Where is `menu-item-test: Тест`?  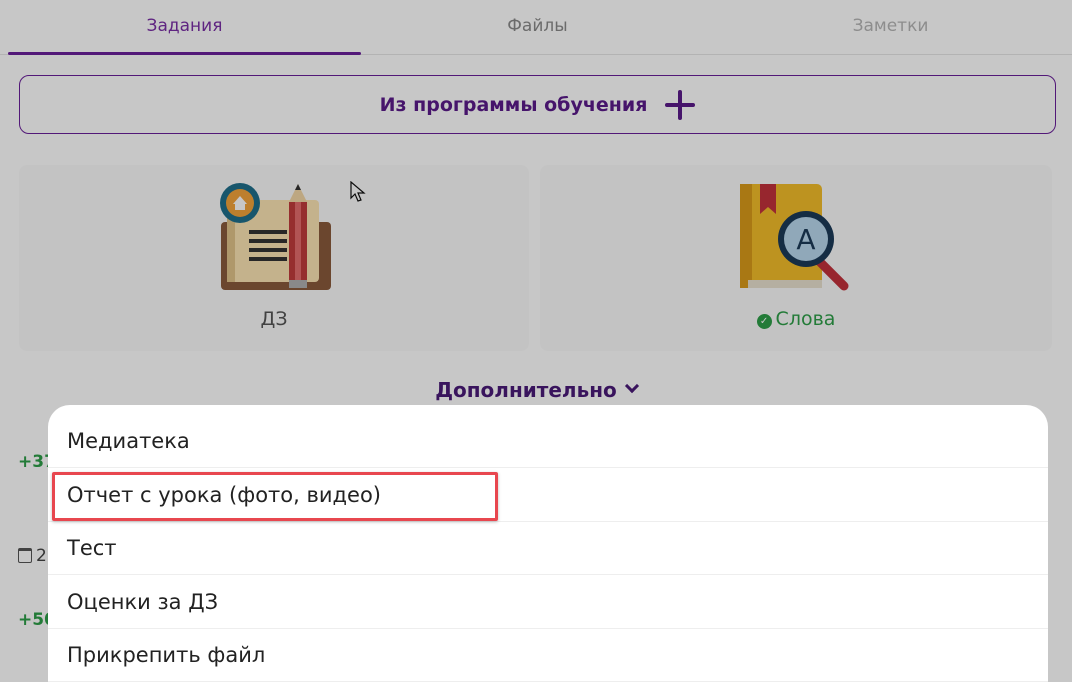 menu-item-test: Тест is located at coordinates (548, 548).